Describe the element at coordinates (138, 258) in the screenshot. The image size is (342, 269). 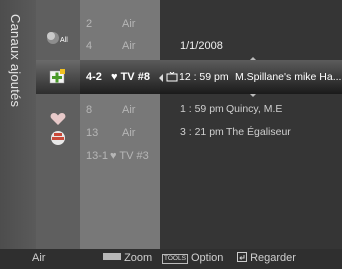
I see `zoom-label: Zoom` at that location.